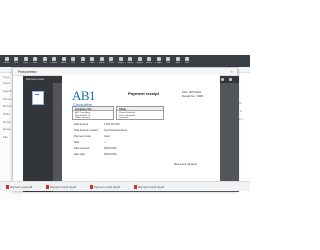 The image size is (320, 250). What do you see at coordinates (186, 164) in the screenshot?
I see `signature-label: Stamp and signature` at bounding box center [186, 164].